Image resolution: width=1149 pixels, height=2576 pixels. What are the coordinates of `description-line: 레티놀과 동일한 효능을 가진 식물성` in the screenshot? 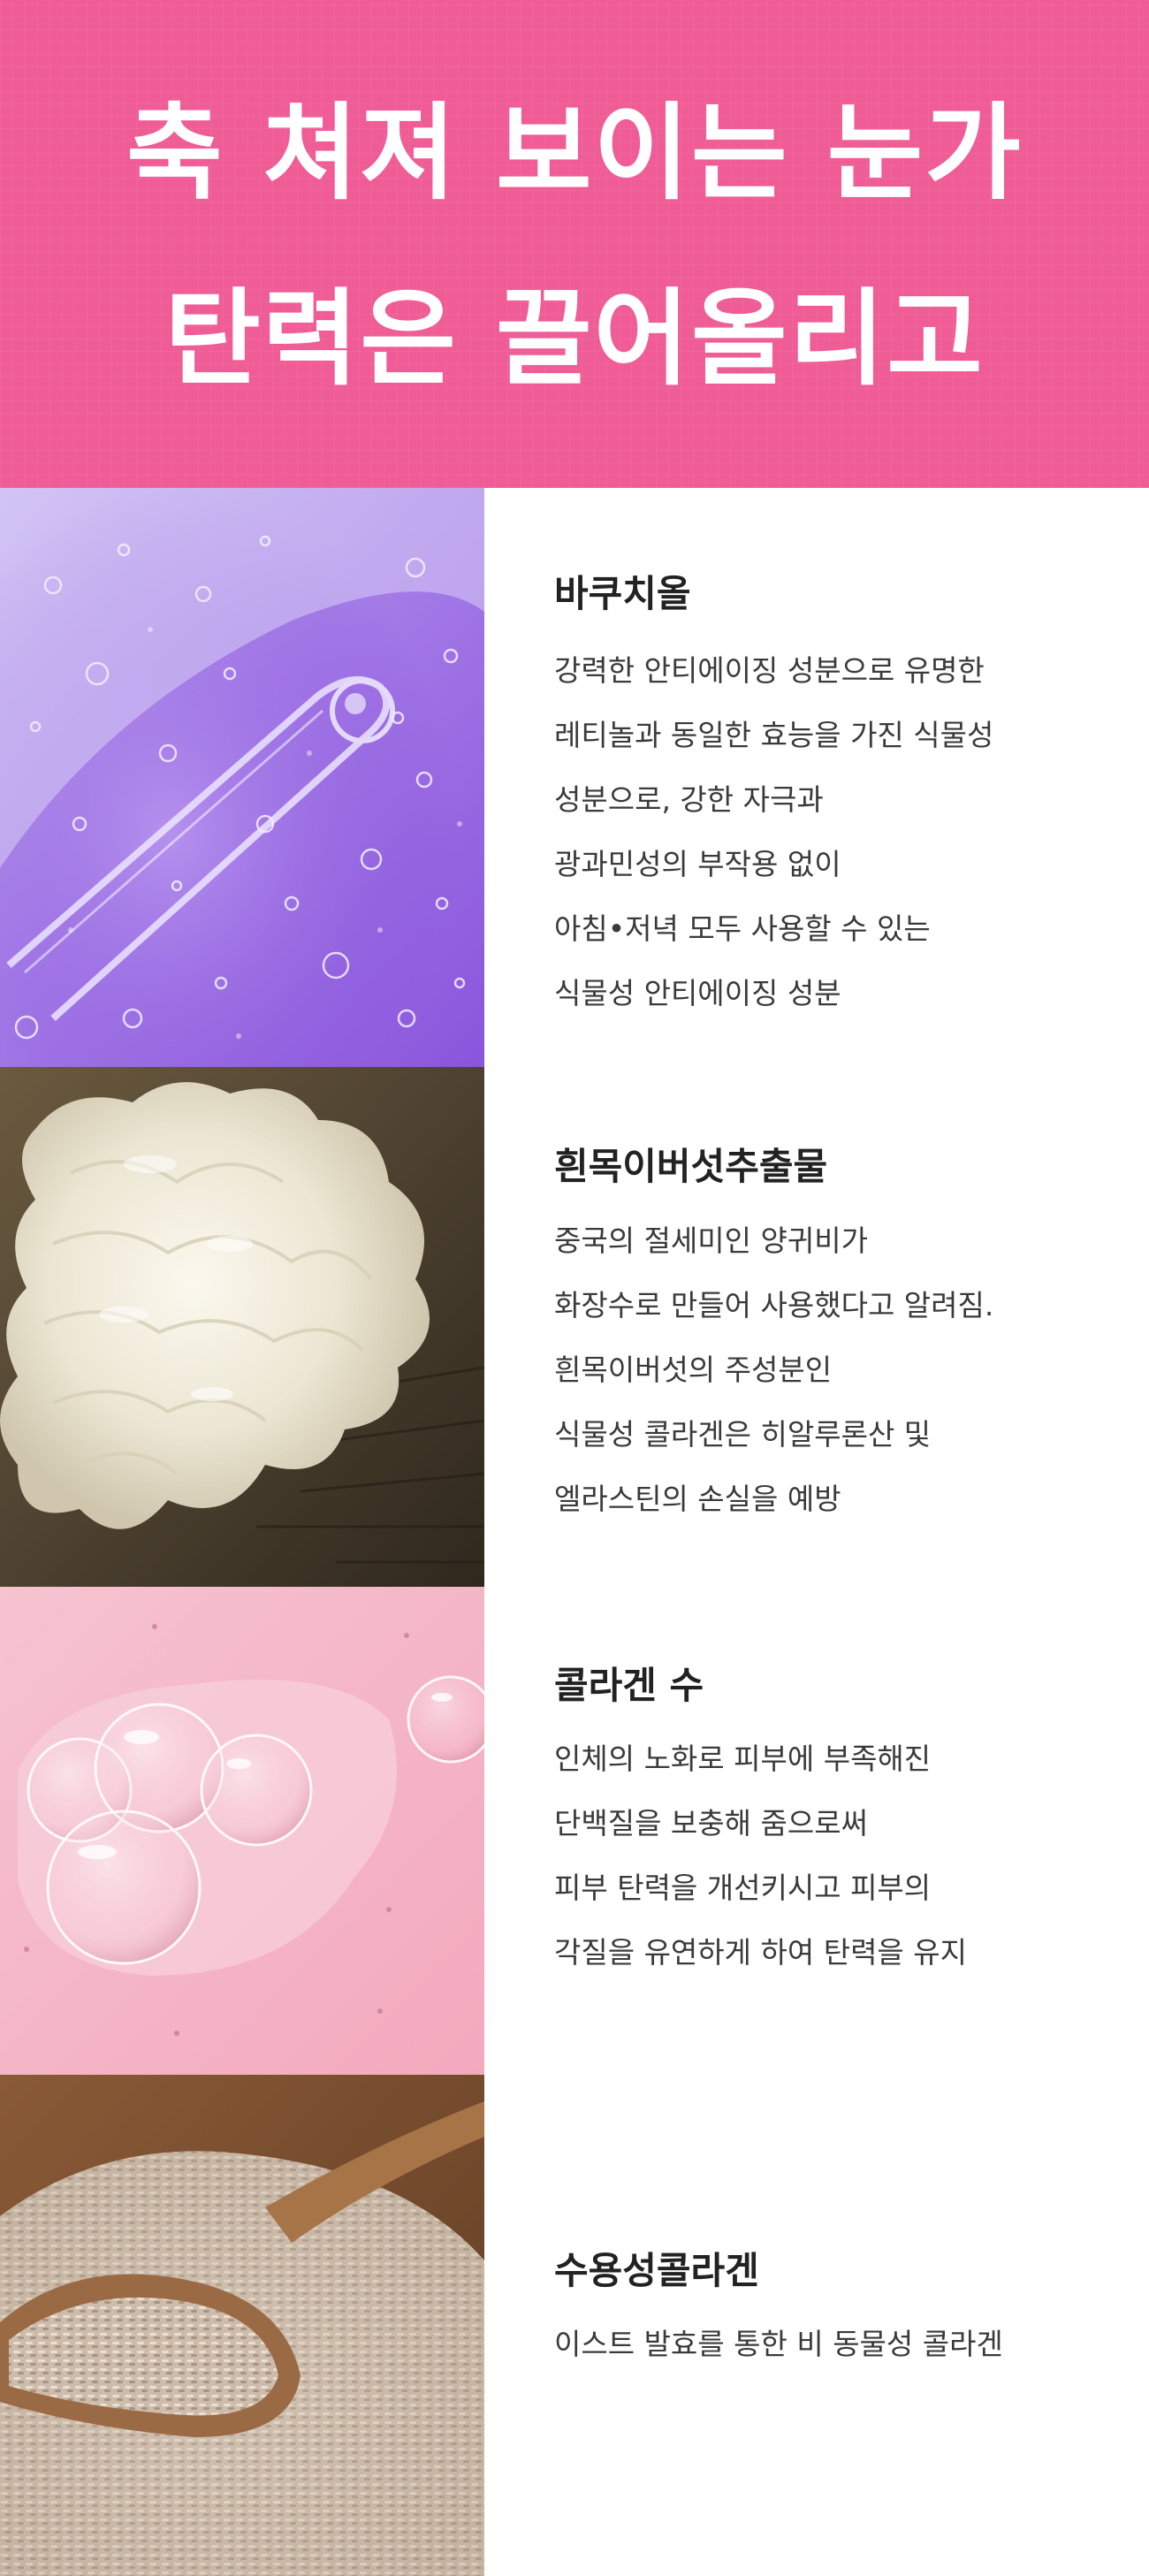 It's located at (774, 735).